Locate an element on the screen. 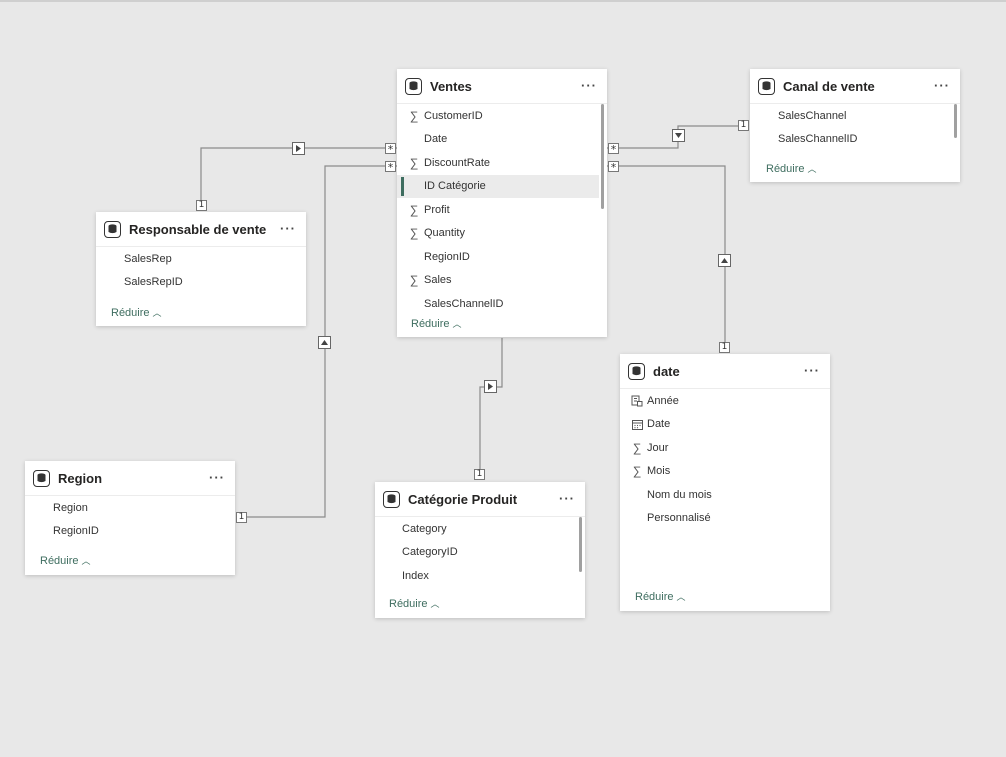  field-jour: ∑ Jour is located at coordinates (725, 448).